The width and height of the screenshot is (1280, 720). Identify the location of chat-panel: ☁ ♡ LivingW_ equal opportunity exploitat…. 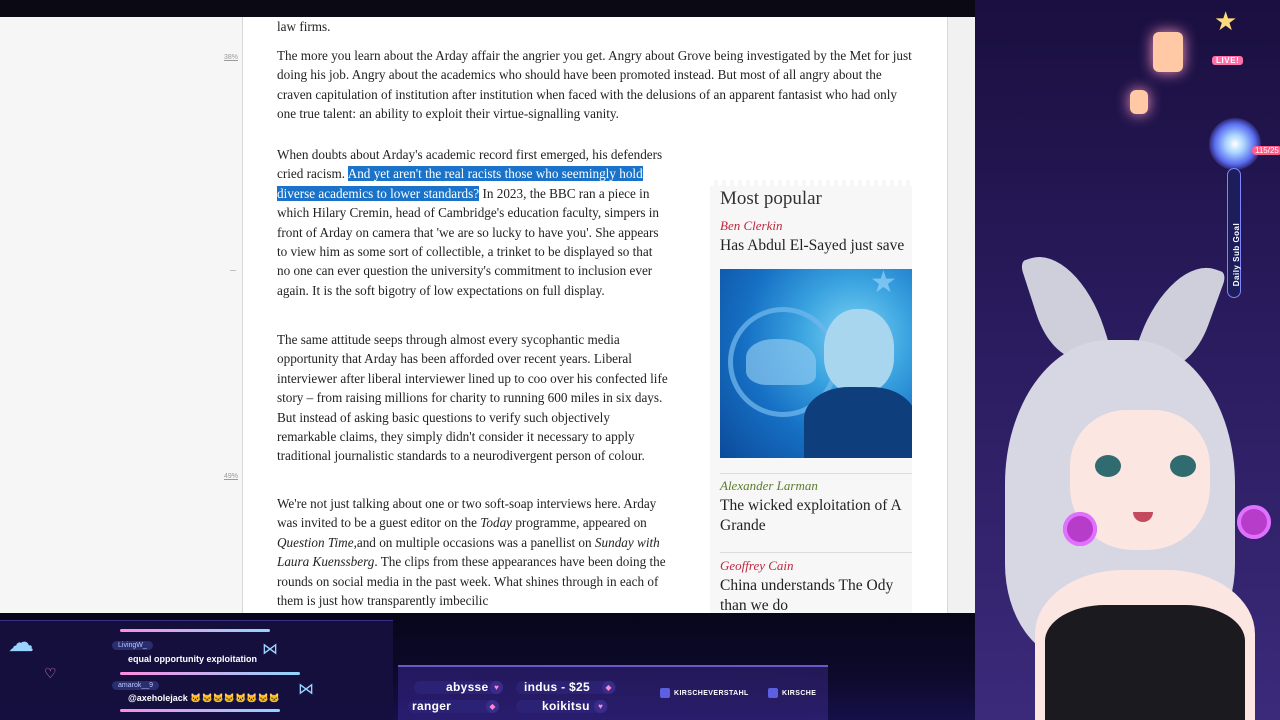
(196, 670).